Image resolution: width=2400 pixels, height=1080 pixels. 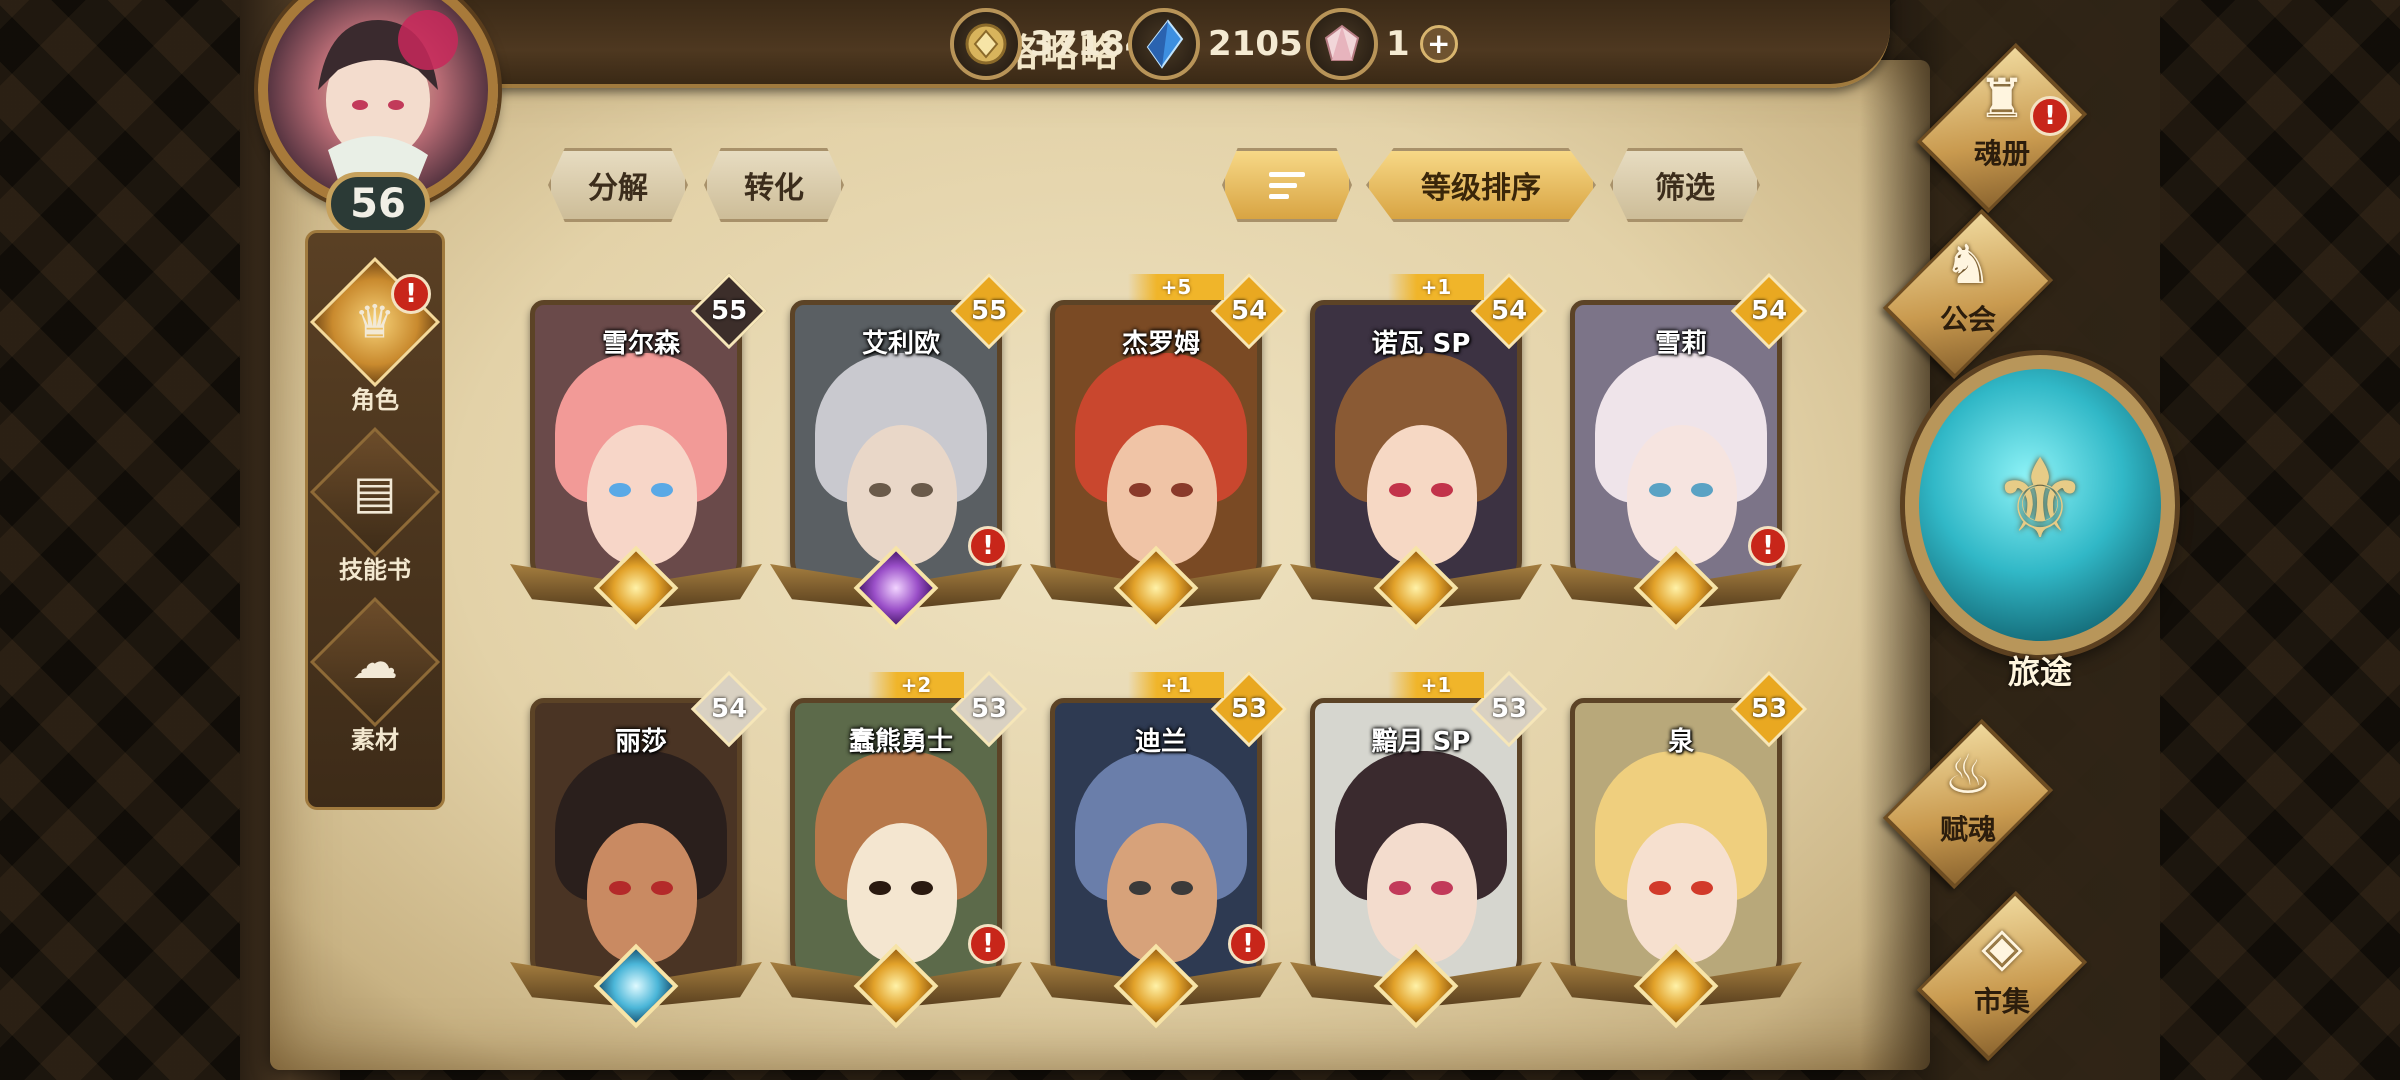 What do you see at coordinates (1419, 851) in the screenshot?
I see `character-card: 黯月 SP 53 +1` at bounding box center [1419, 851].